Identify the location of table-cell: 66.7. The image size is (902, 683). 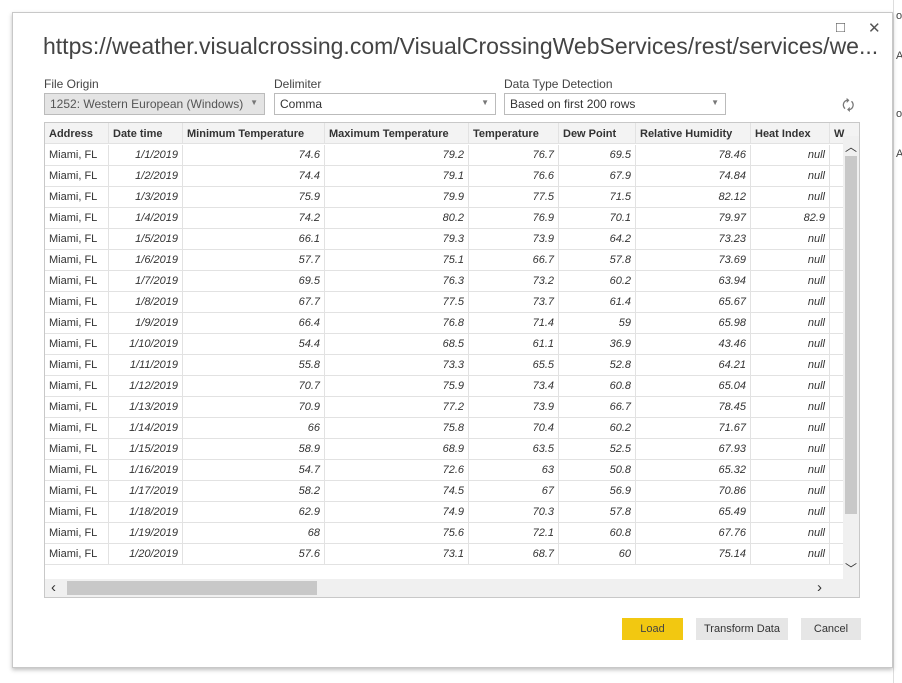
(514, 260).